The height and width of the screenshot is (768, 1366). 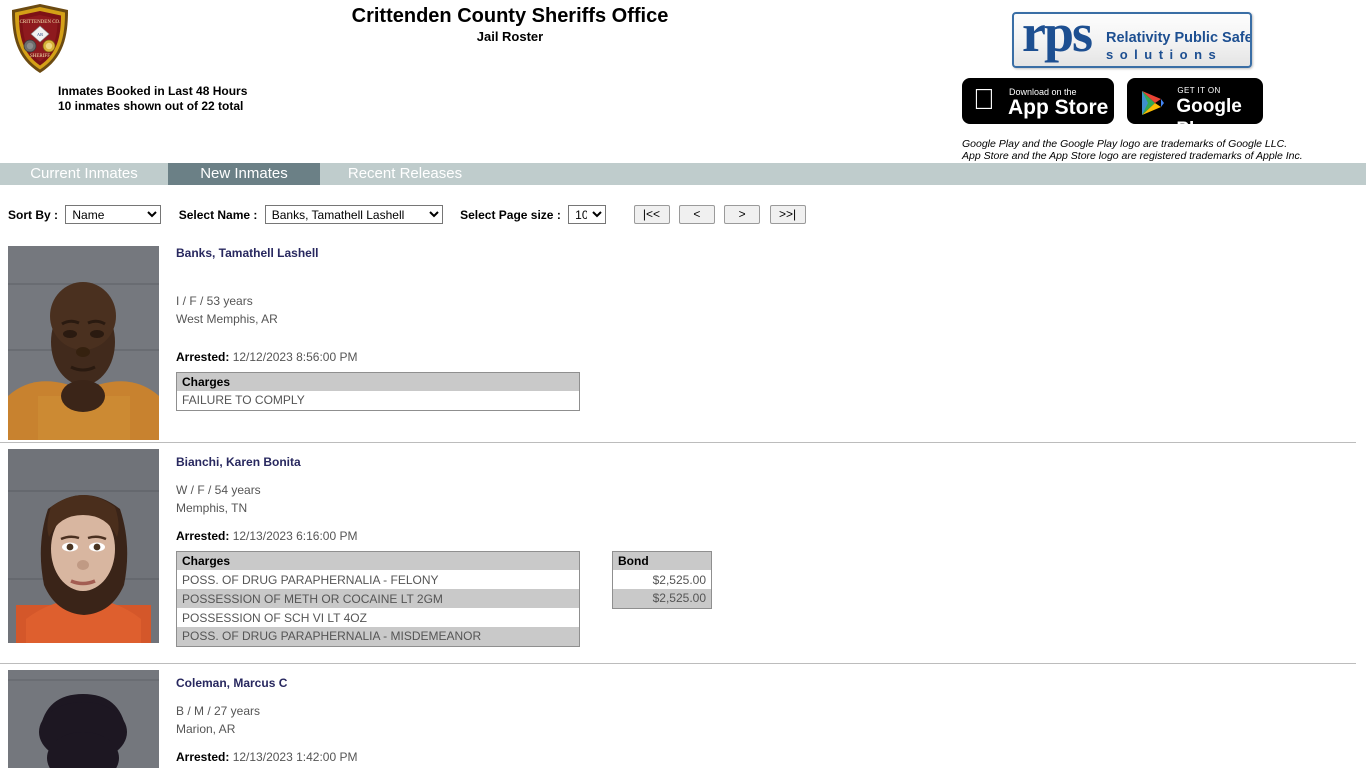 I want to click on google-play-big-label: Google Play, so click(x=1209, y=118).